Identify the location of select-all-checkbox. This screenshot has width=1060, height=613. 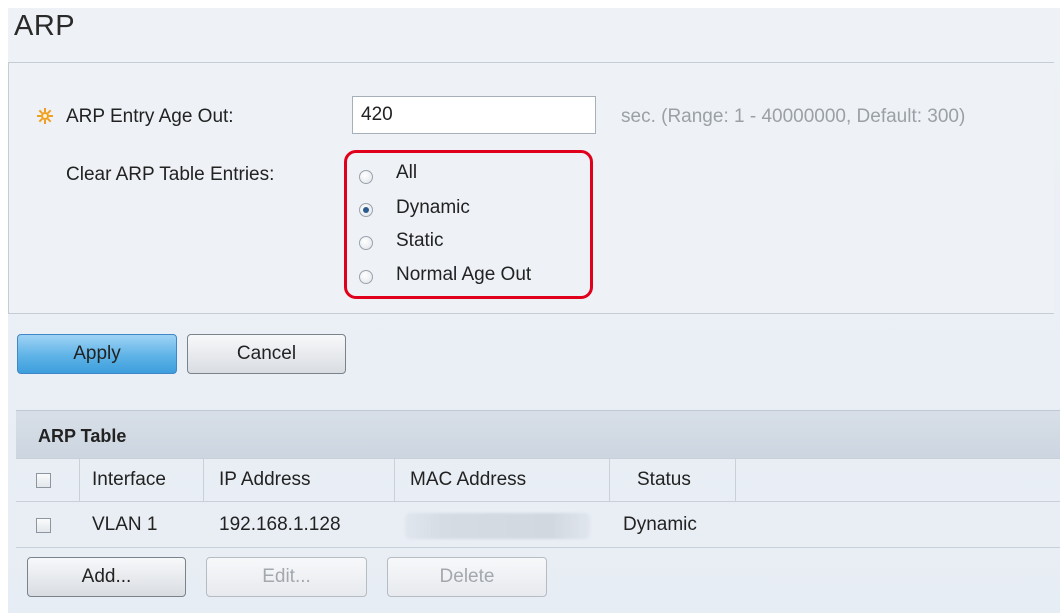
(43, 480).